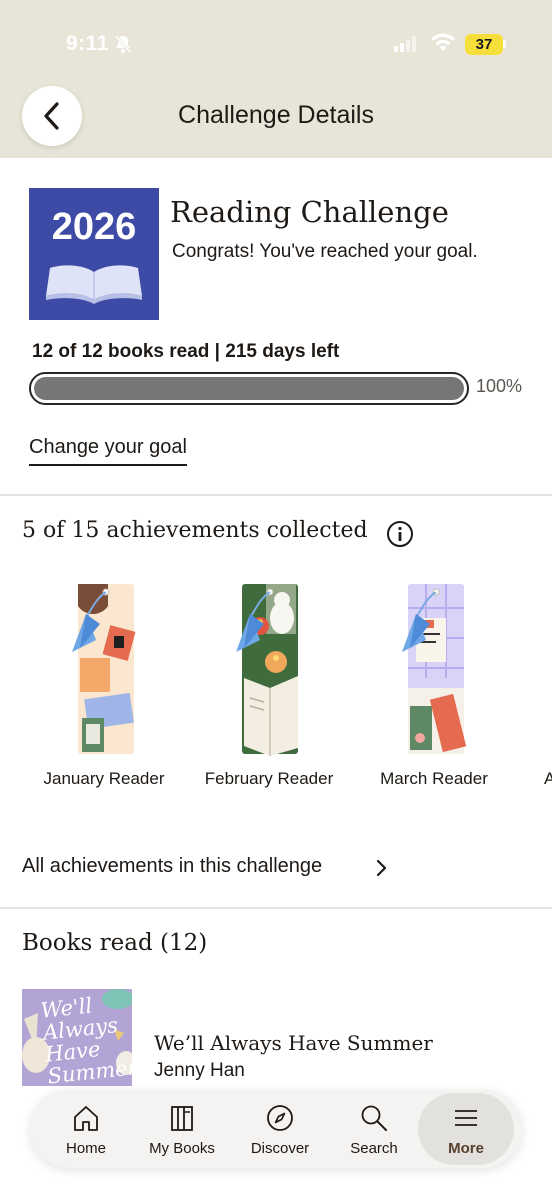 The width and height of the screenshot is (552, 1200). Describe the element at coordinates (325, 251) in the screenshot. I see `challenge-message: Congrats! You've reached your goal.` at that location.